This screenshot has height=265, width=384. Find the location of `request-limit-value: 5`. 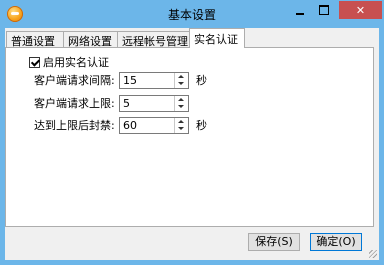

request-limit-value: 5 is located at coordinates (126, 103).